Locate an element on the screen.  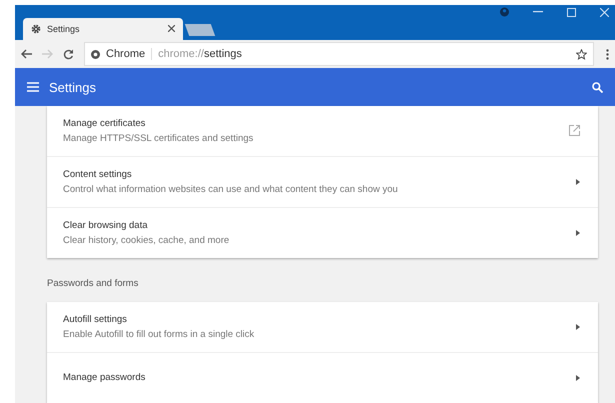
new-tab-button is located at coordinates (200, 30).